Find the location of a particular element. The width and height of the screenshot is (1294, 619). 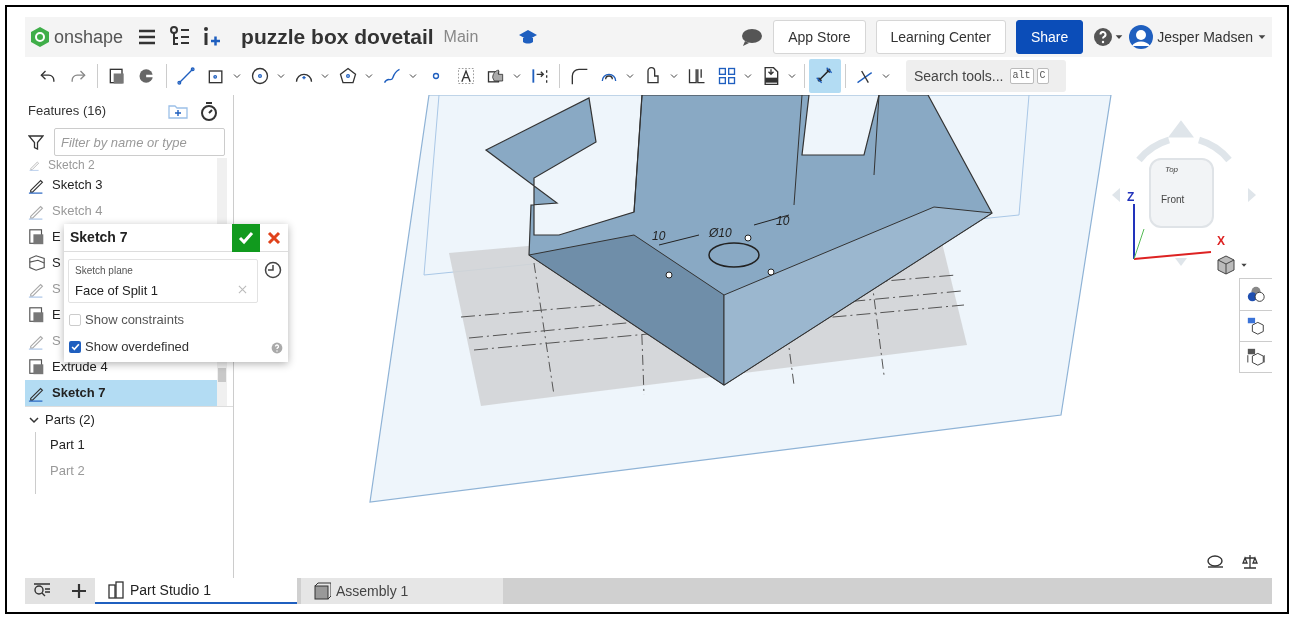

panel-title: Features (16) is located at coordinates (68, 110).